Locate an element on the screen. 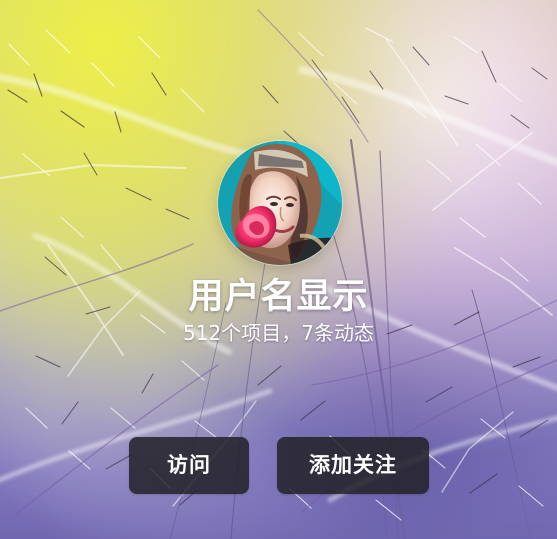 This screenshot has width=557, height=539. user-avatar-photo-icon is located at coordinates (280, 203).